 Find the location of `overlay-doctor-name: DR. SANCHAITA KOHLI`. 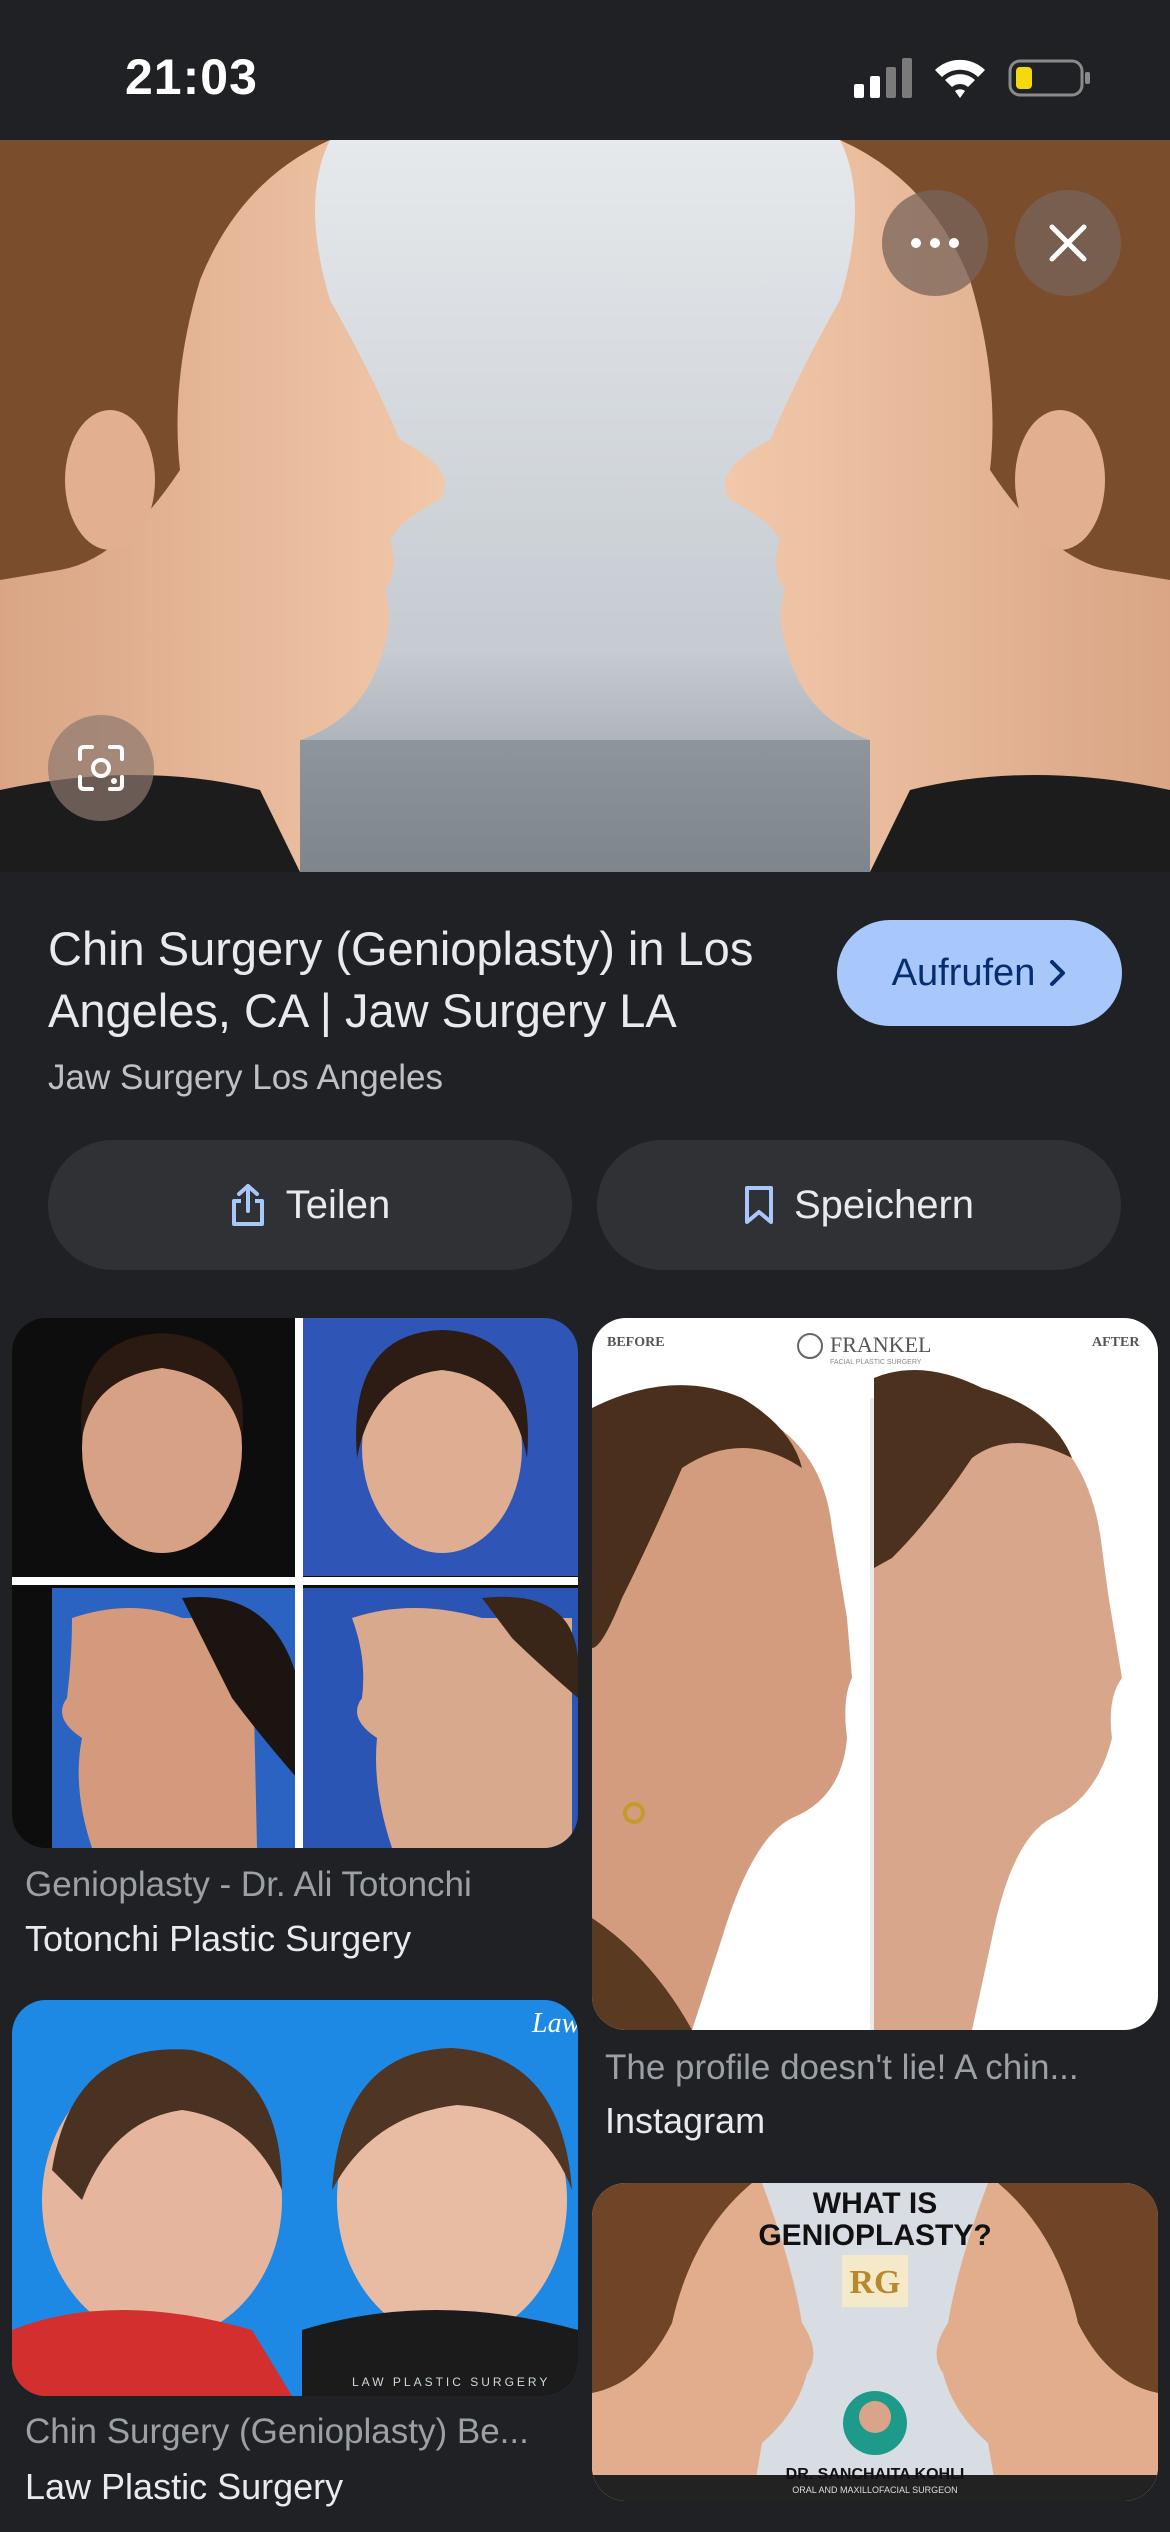

overlay-doctor-name: DR. SANCHAITA KOHLI is located at coordinates (875, 2474).